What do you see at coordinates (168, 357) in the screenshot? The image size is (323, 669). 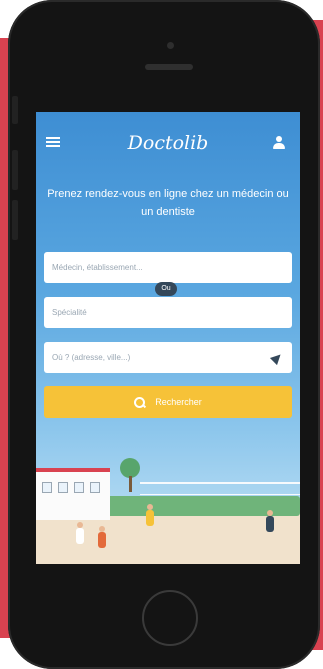 I see `location-input: Où ? (adresse, ville...)` at bounding box center [168, 357].